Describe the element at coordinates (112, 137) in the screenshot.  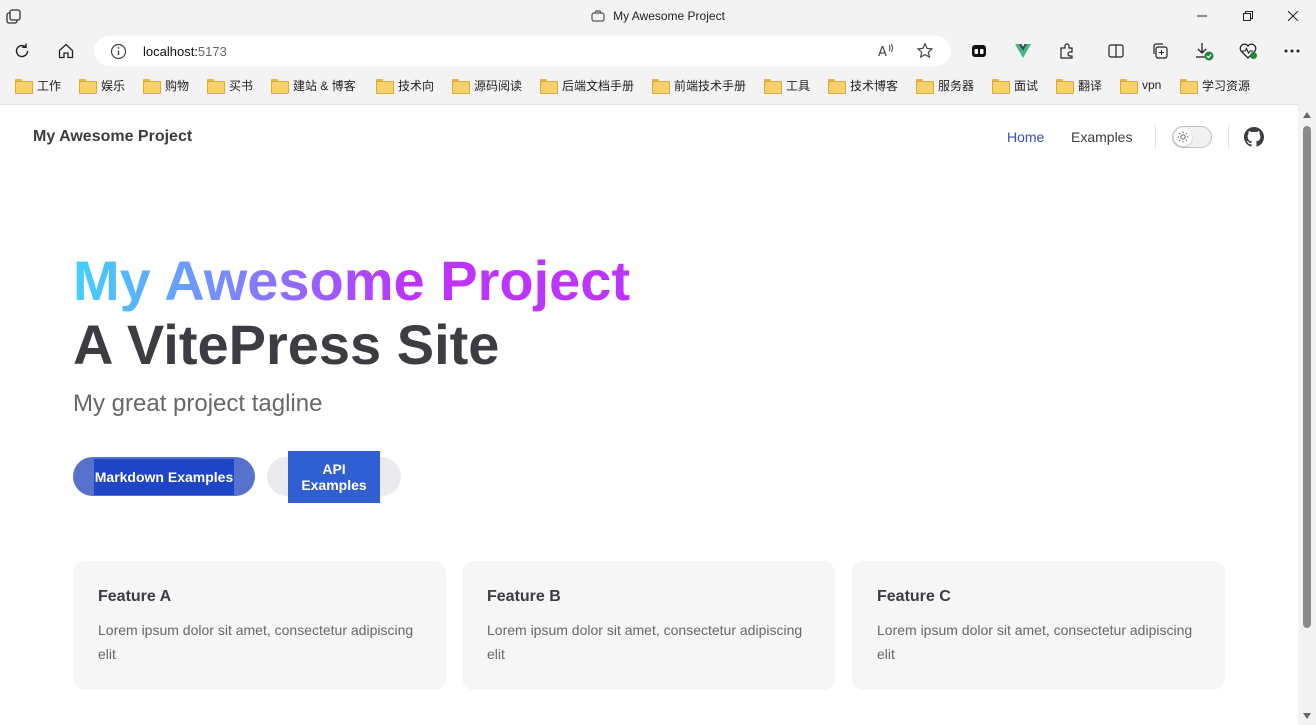
I see `site-title: My Awesome Project` at that location.